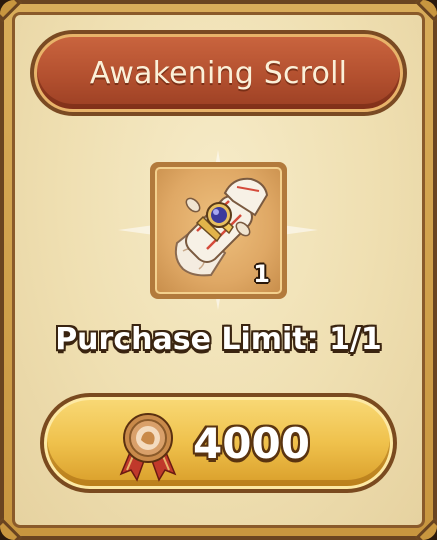  What do you see at coordinates (218, 339) in the screenshot?
I see `purchase-limit: Purchase Limit: 1/1` at bounding box center [218, 339].